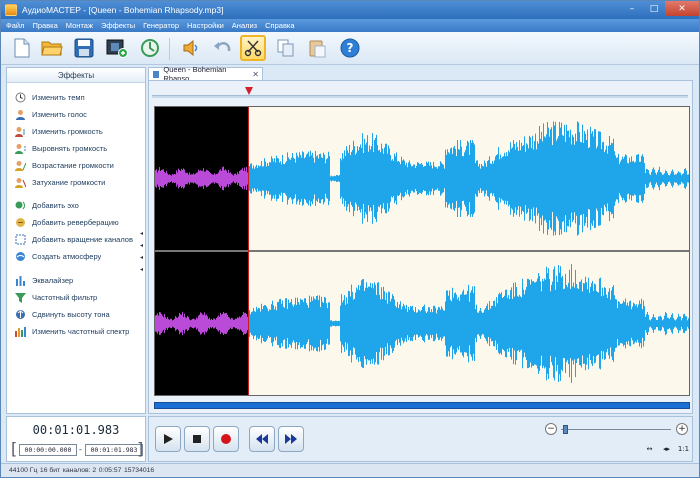 The height and width of the screenshot is (478, 700). I want to click on effect-label: Сдвинуть высоту тона, so click(71, 314).